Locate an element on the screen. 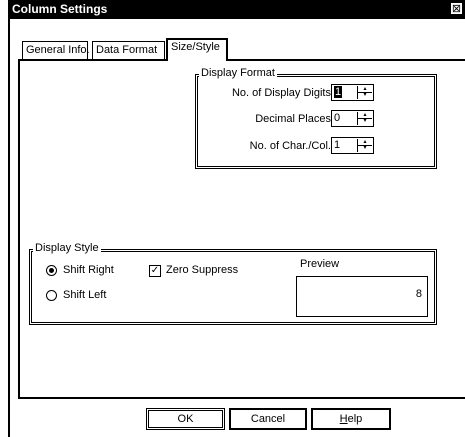 The height and width of the screenshot is (437, 465). preview-box: 8 is located at coordinates (362, 296).